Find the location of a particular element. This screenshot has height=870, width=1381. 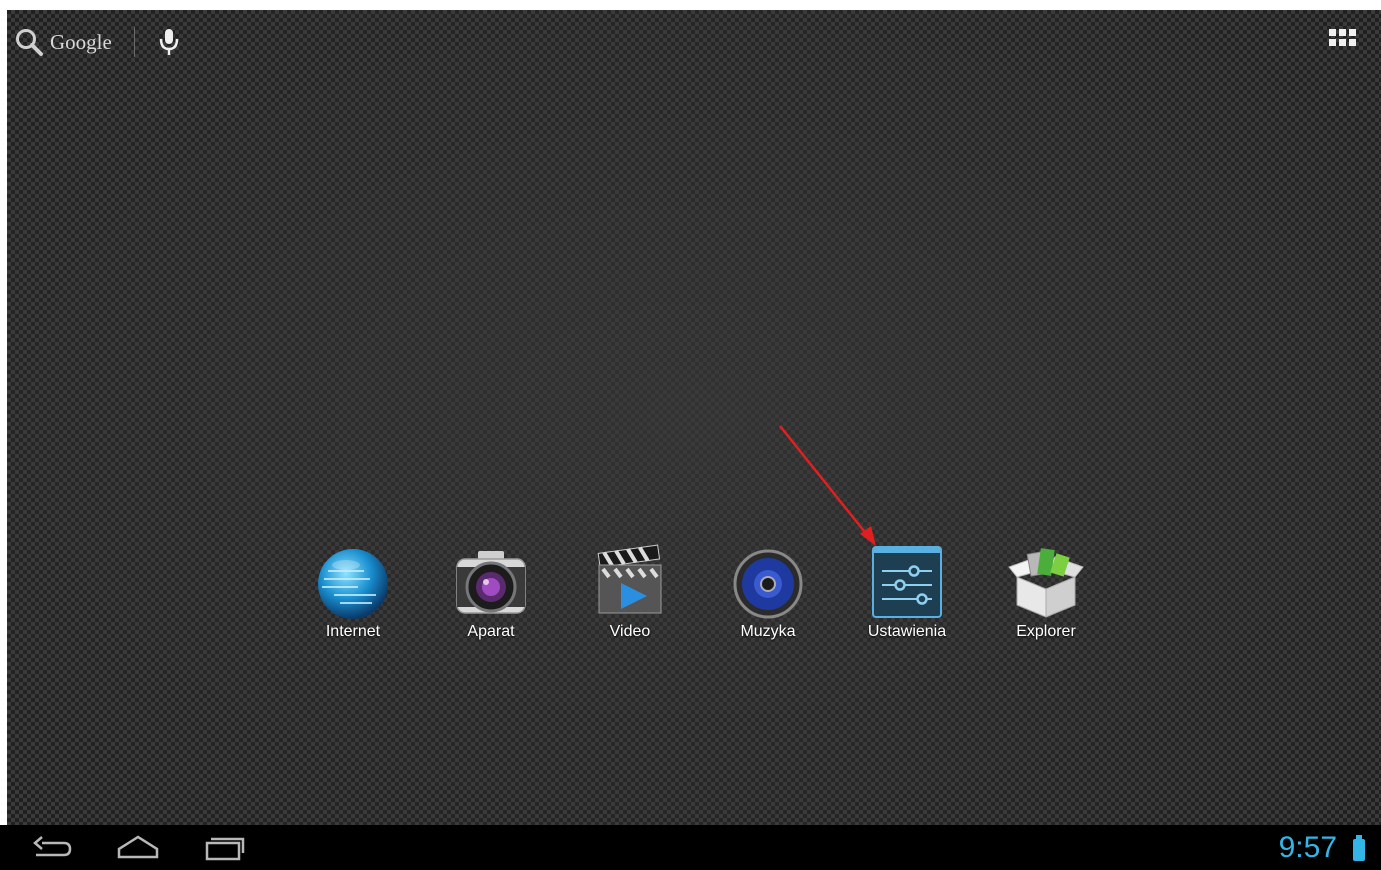

all-apps-button is located at coordinates (1342, 40).